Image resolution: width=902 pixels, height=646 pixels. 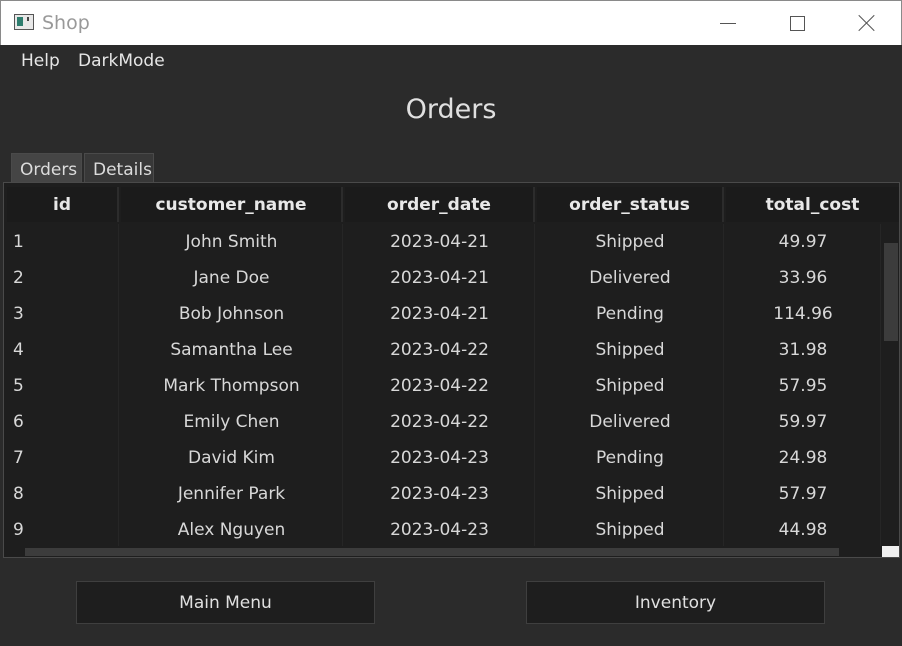 I want to click on cell-customer-name: David Kim, so click(x=232, y=458).